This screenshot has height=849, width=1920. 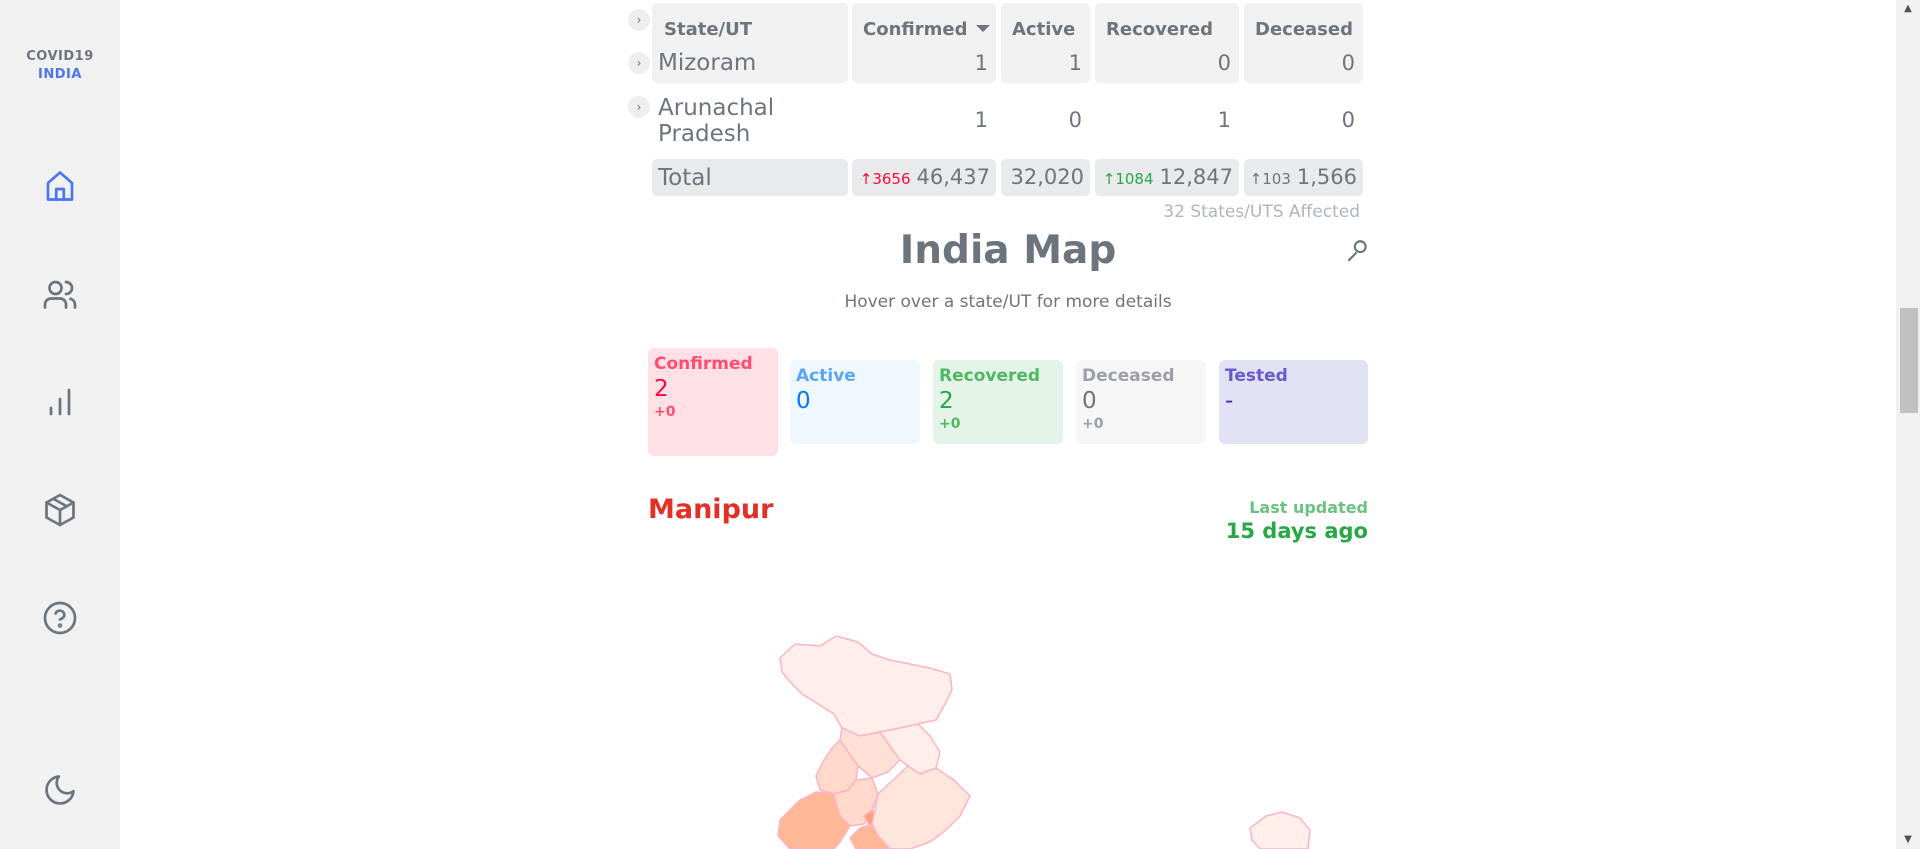 What do you see at coordinates (60, 74) in the screenshot?
I see `logo-line-2: INDIA` at bounding box center [60, 74].